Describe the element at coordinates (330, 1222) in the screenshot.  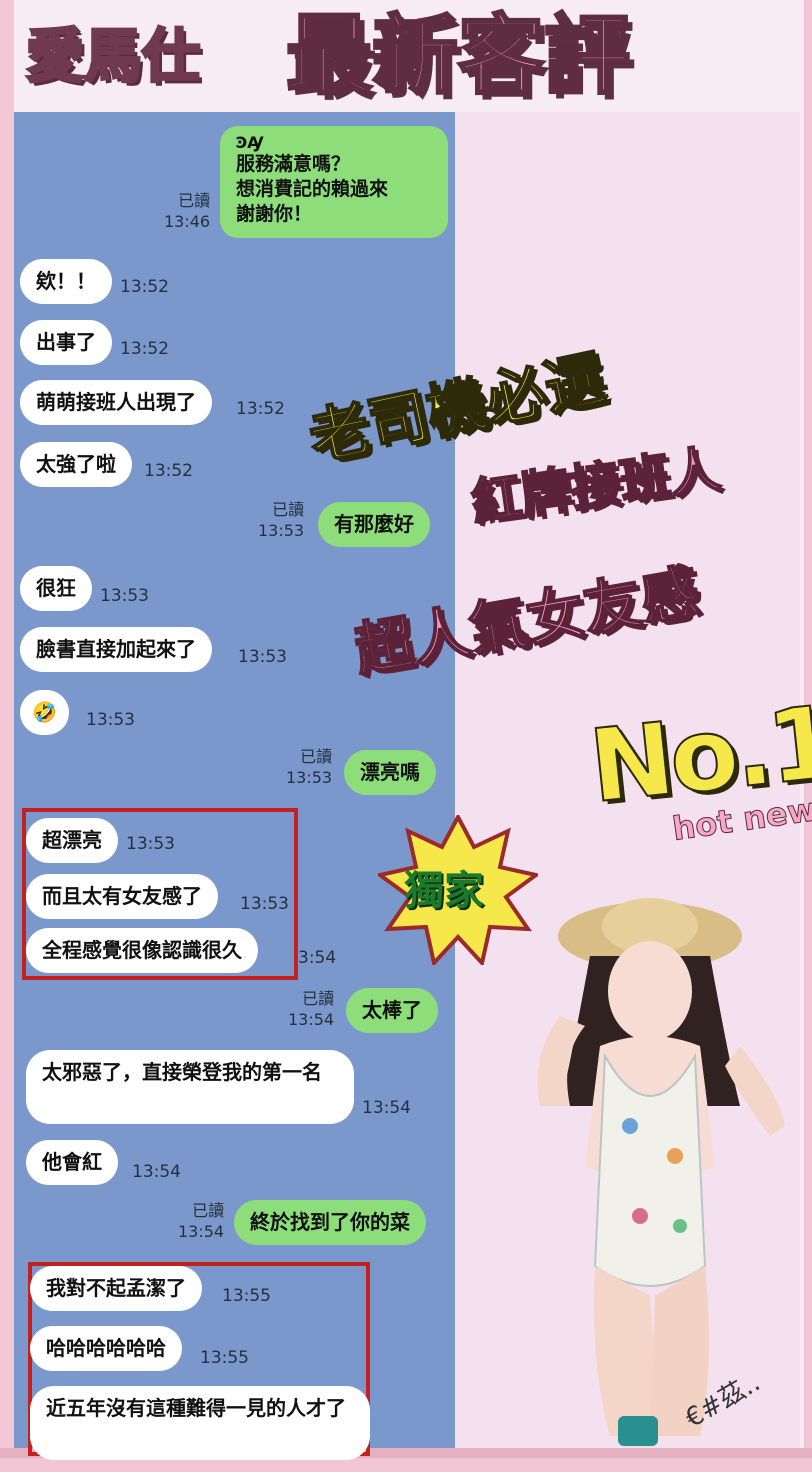
I see `message-bubble-outgoing: 終於找到了你的菜` at that location.